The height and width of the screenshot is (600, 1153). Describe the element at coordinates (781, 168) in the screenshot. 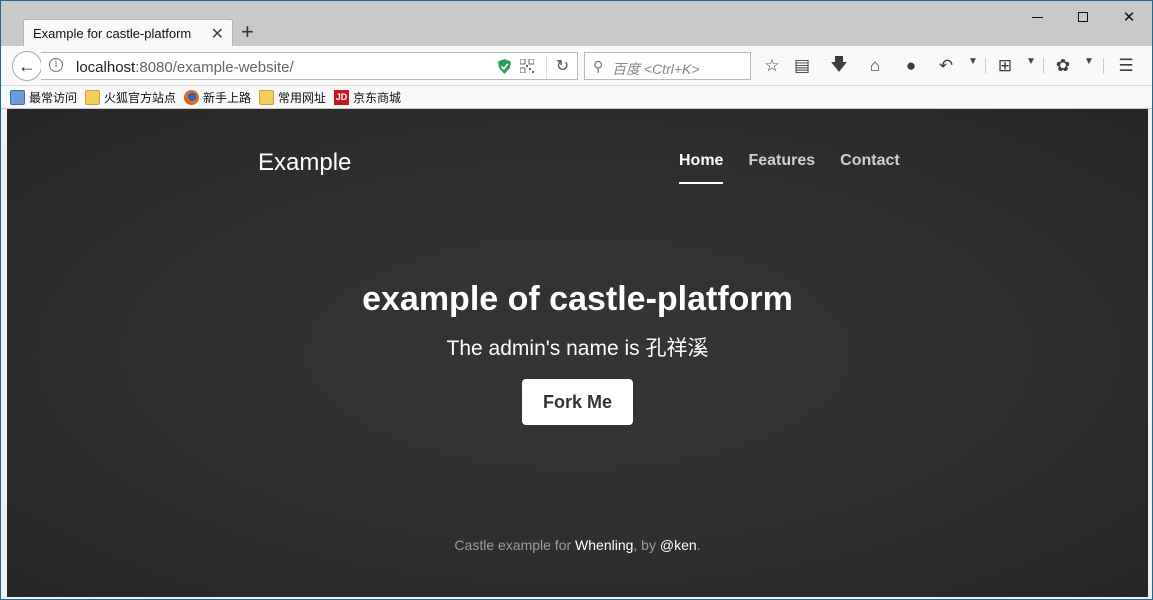

I see `nav-features: Features` at that location.